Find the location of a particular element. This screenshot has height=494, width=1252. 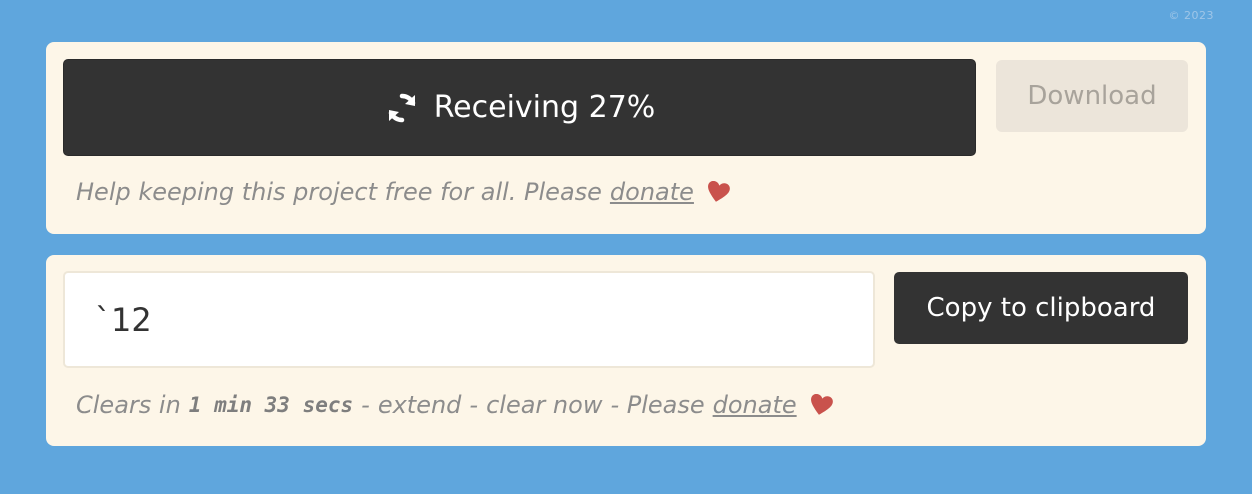

receiving-button: Receiving 27% is located at coordinates (519, 107).